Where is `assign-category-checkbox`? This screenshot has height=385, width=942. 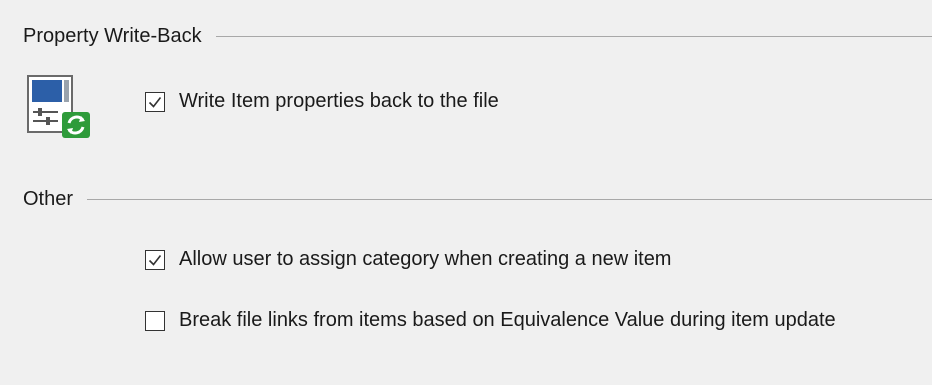 assign-category-checkbox is located at coordinates (155, 260).